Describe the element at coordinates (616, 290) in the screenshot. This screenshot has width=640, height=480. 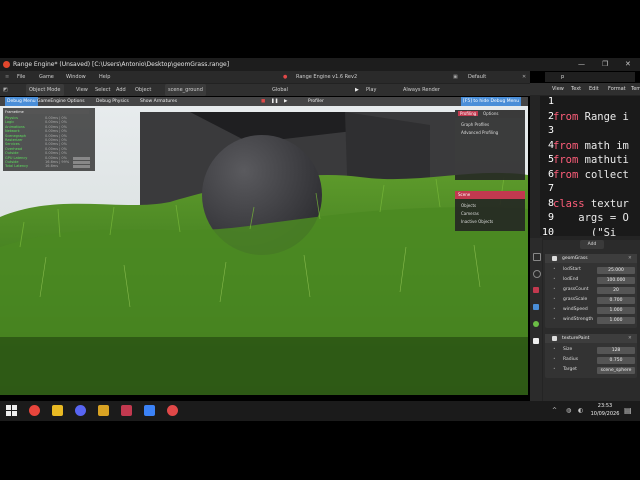
I see `property-value-field: 20` at that location.